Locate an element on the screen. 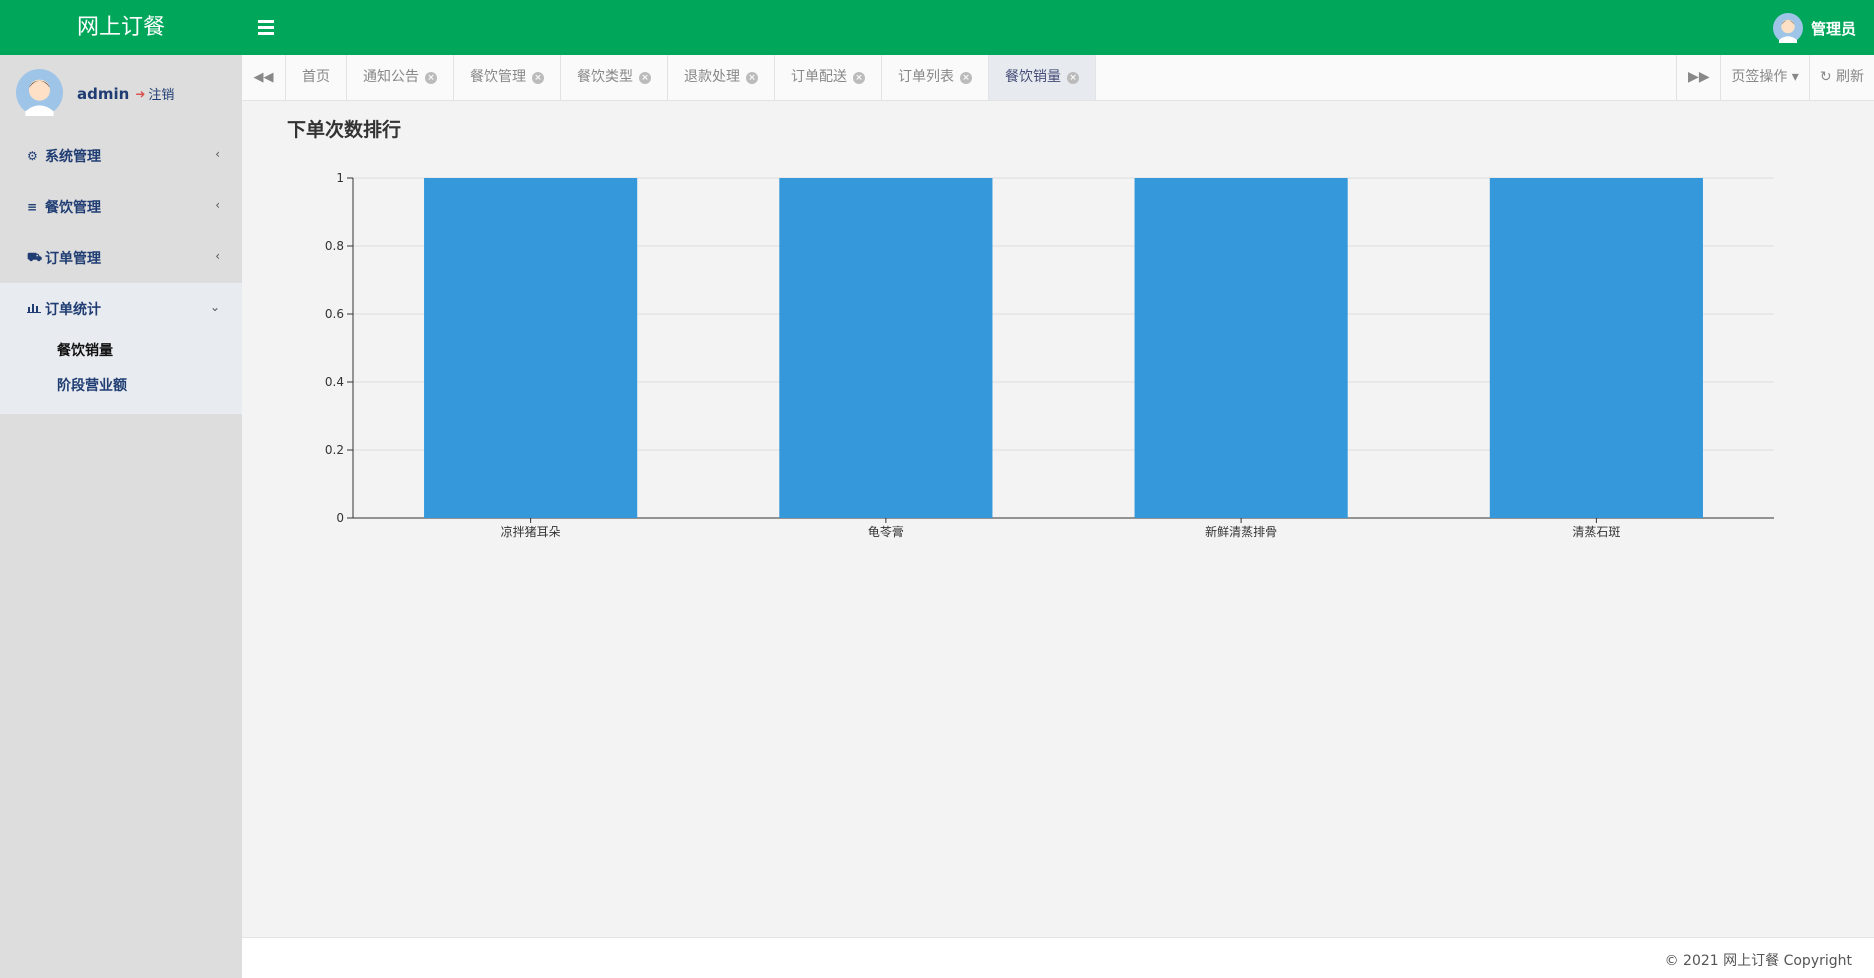  tab-sales: 餐饮销量 × is located at coordinates (1042, 77).